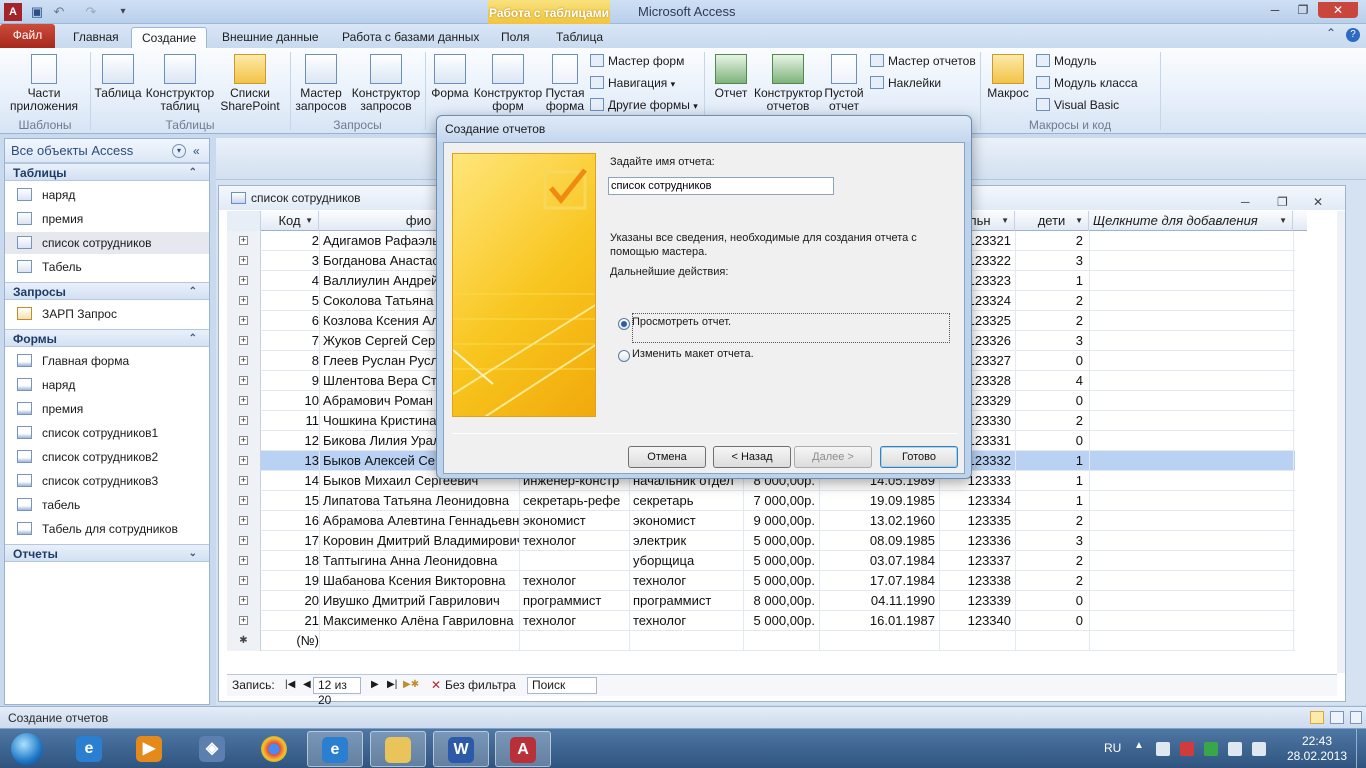 The height and width of the screenshot is (768, 1366). What do you see at coordinates (779, 501) in the screenshot?
I see `table-cell: 7 000,00р.` at bounding box center [779, 501].